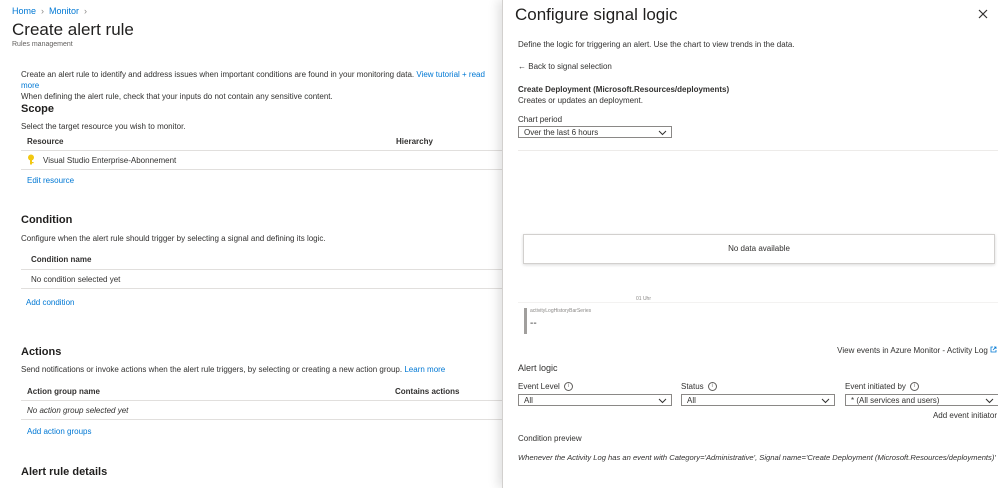  I want to click on breadcrumb: Home › Monitor ›, so click(49, 11).